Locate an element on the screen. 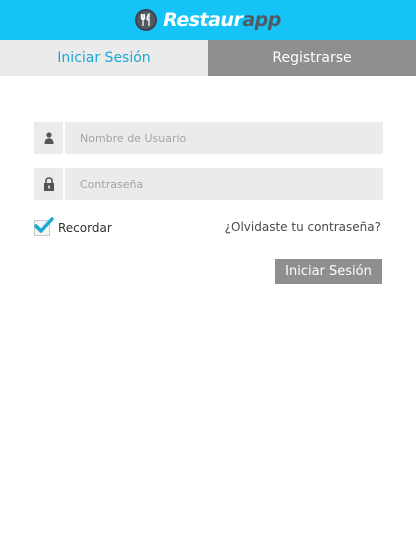 The width and height of the screenshot is (416, 552). tab-register: Registrarse is located at coordinates (312, 58).